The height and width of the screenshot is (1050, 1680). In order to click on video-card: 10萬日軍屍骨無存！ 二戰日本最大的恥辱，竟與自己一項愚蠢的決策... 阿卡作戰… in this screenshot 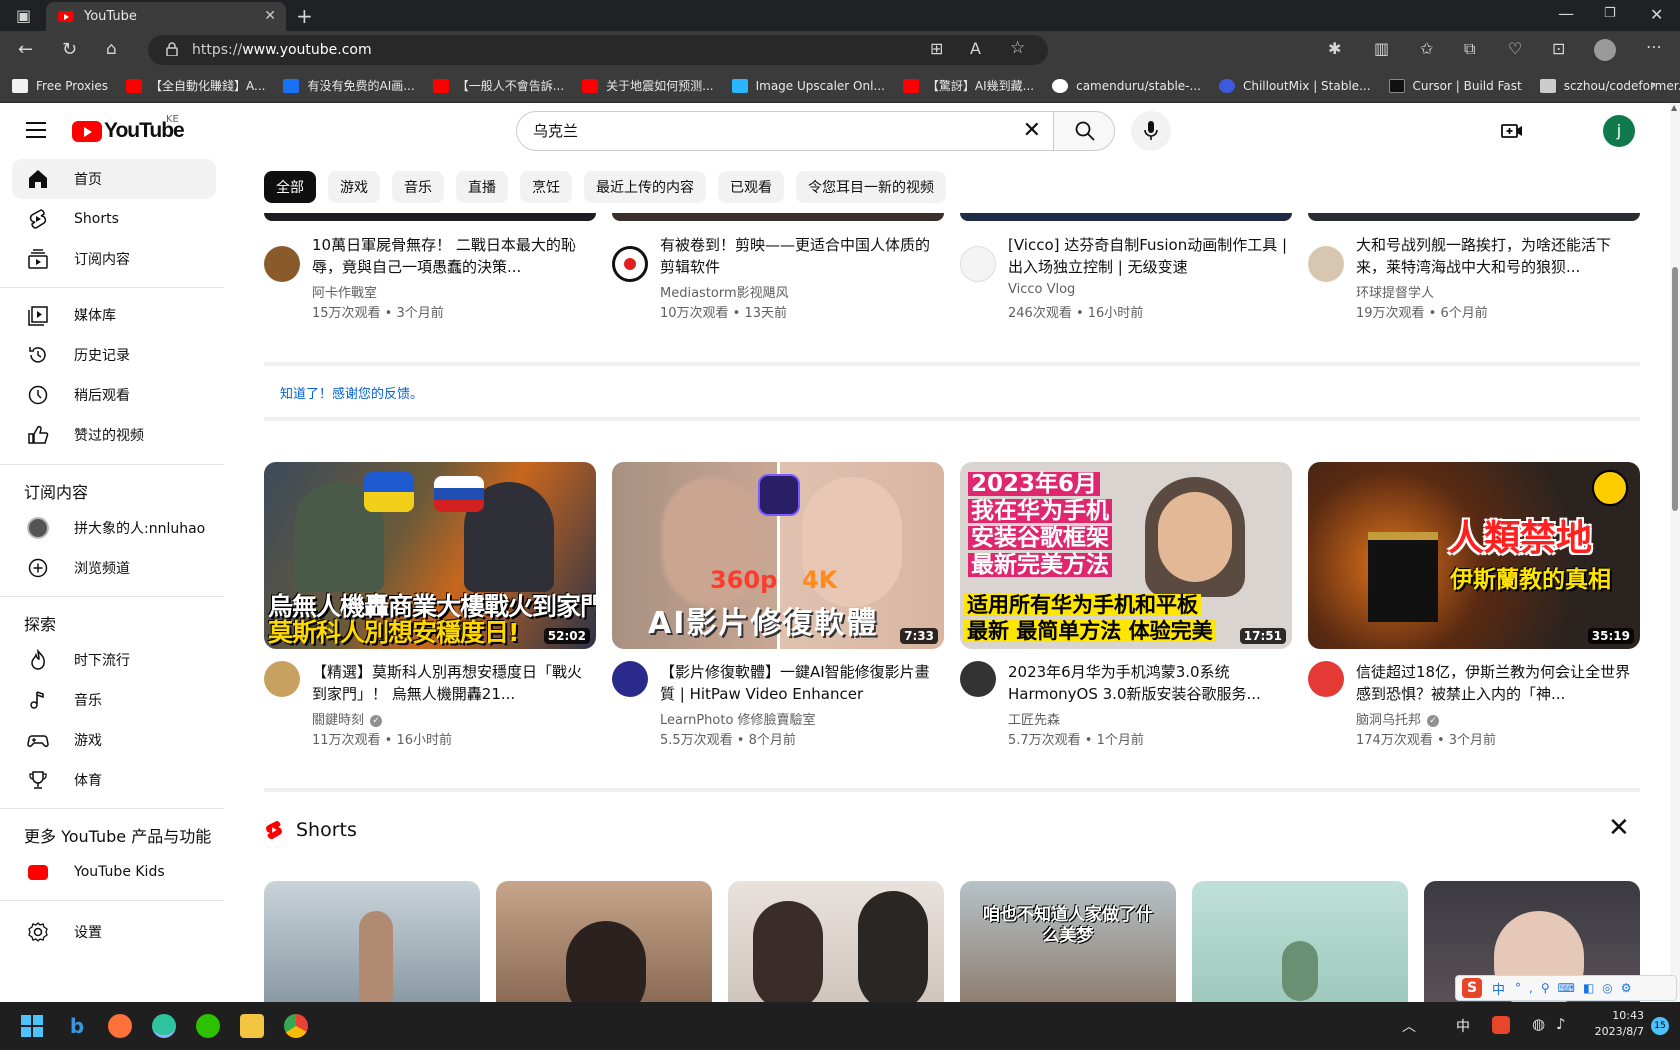, I will do `click(430, 280)`.